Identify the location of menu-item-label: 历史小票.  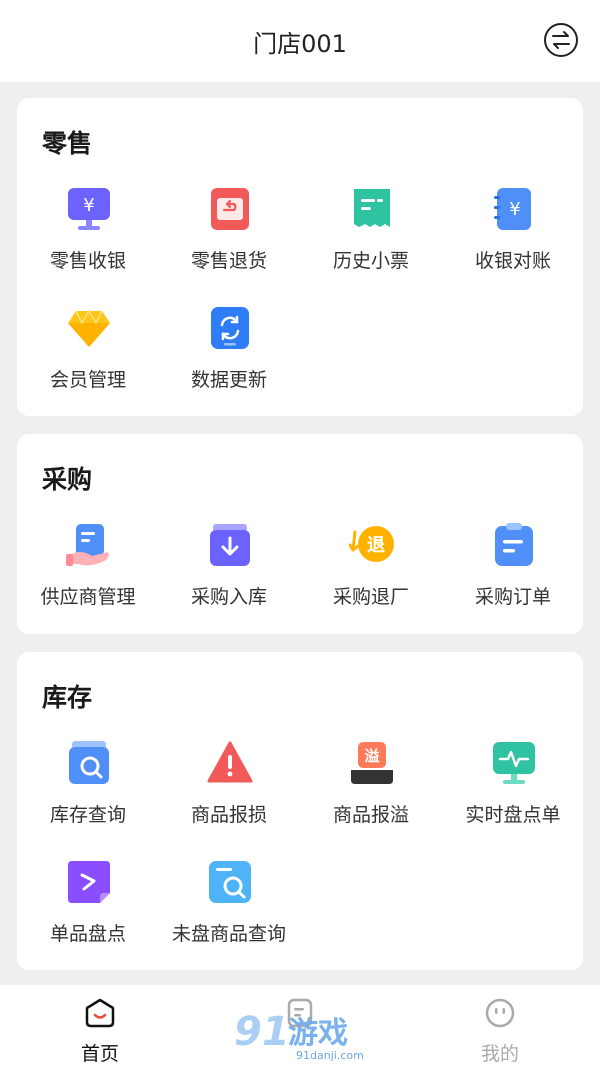
(370, 261).